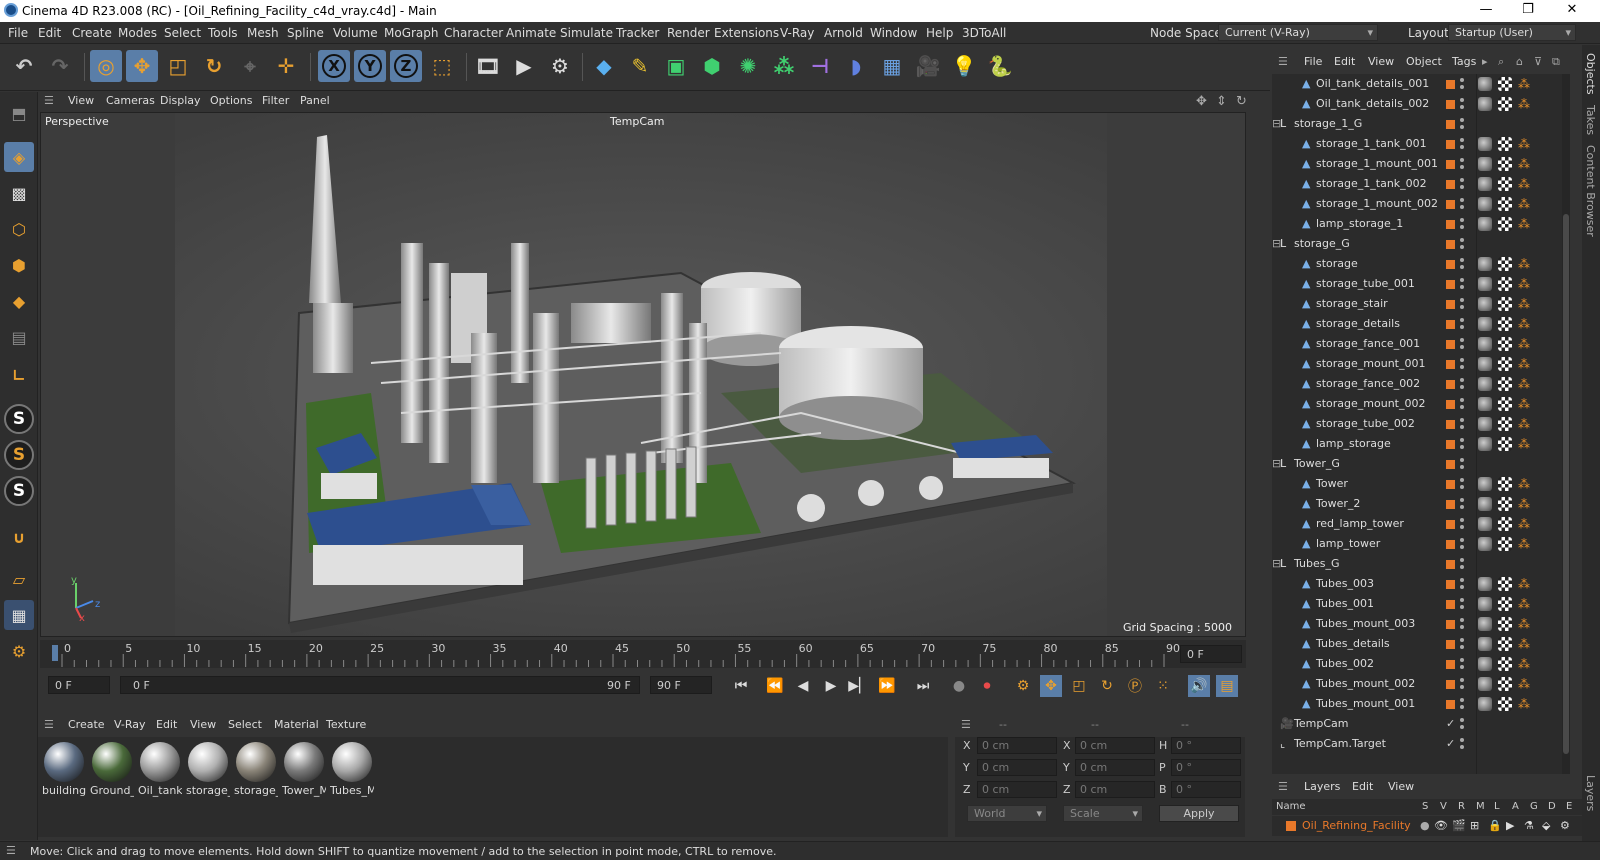 This screenshot has width=1600, height=860. I want to click on object-name: storage_1_G, so click(1328, 123).